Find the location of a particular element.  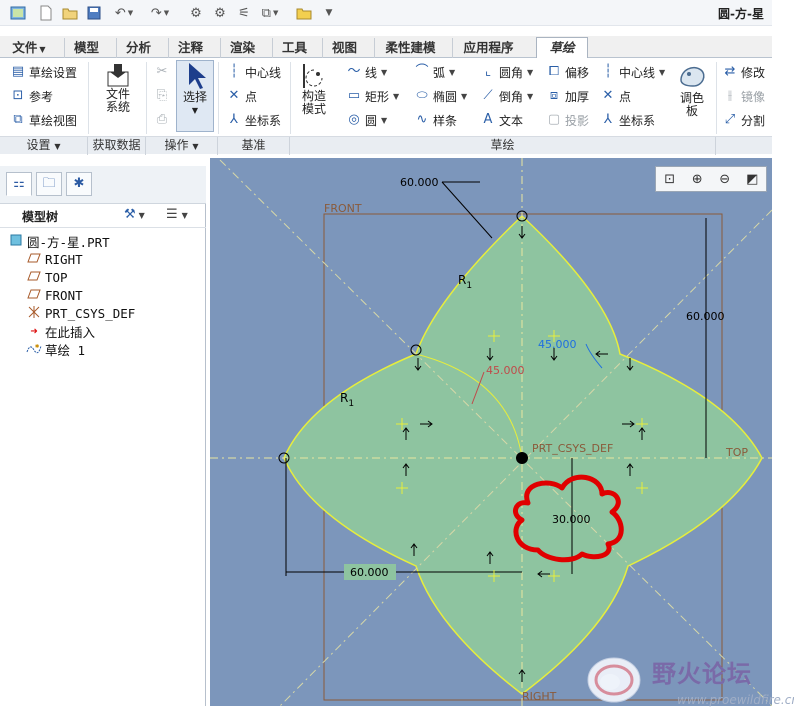

folder-icon is located at coordinates (304, 13).